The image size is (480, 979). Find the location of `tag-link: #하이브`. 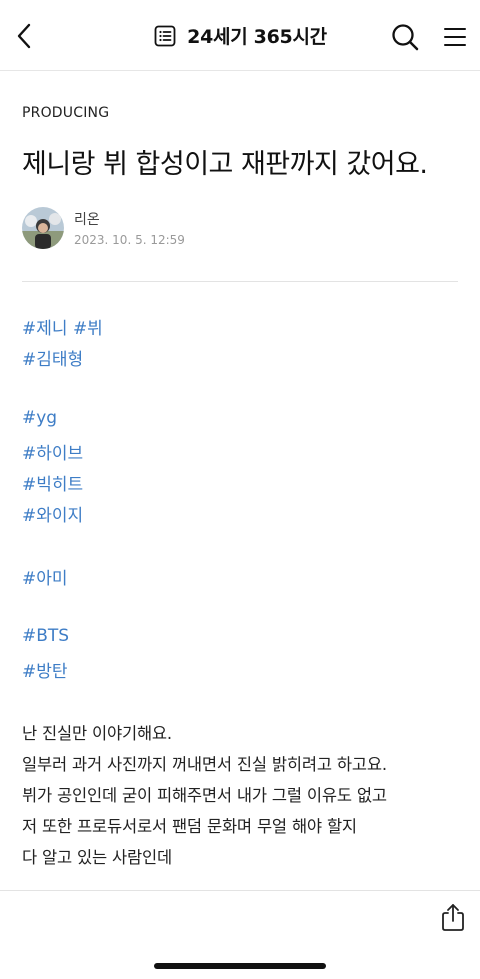

tag-link: #하이브 is located at coordinates (52, 451).